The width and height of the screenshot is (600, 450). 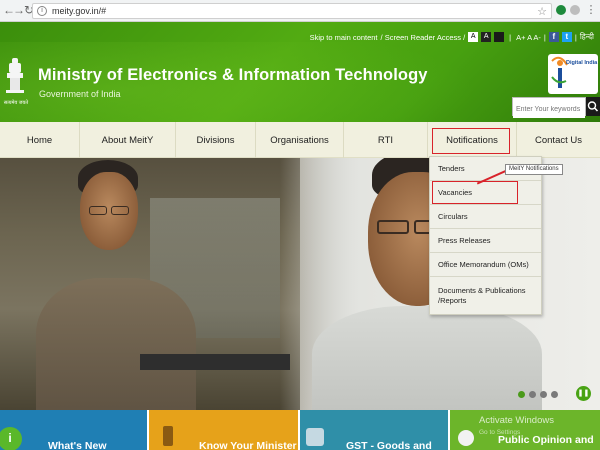 I want to click on speaker-glasses-right, so click(x=393, y=227).